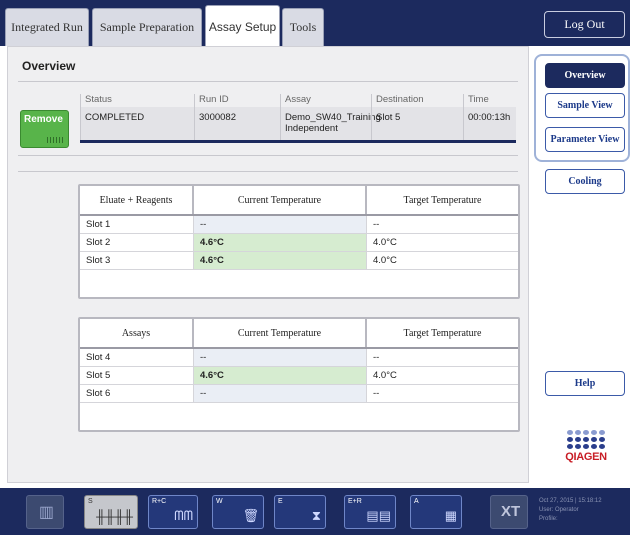  What do you see at coordinates (137, 357) in the screenshot?
I see `slot-label: Slot 4` at bounding box center [137, 357].